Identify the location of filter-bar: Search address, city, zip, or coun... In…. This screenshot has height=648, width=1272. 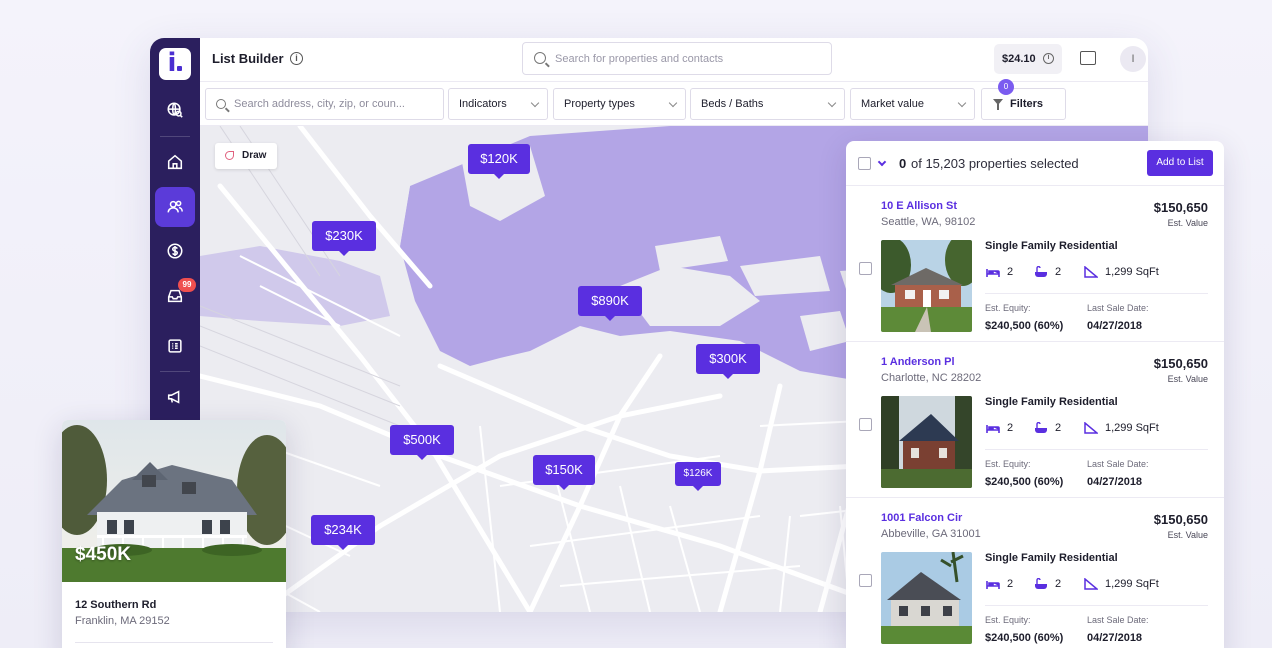
(674, 102).